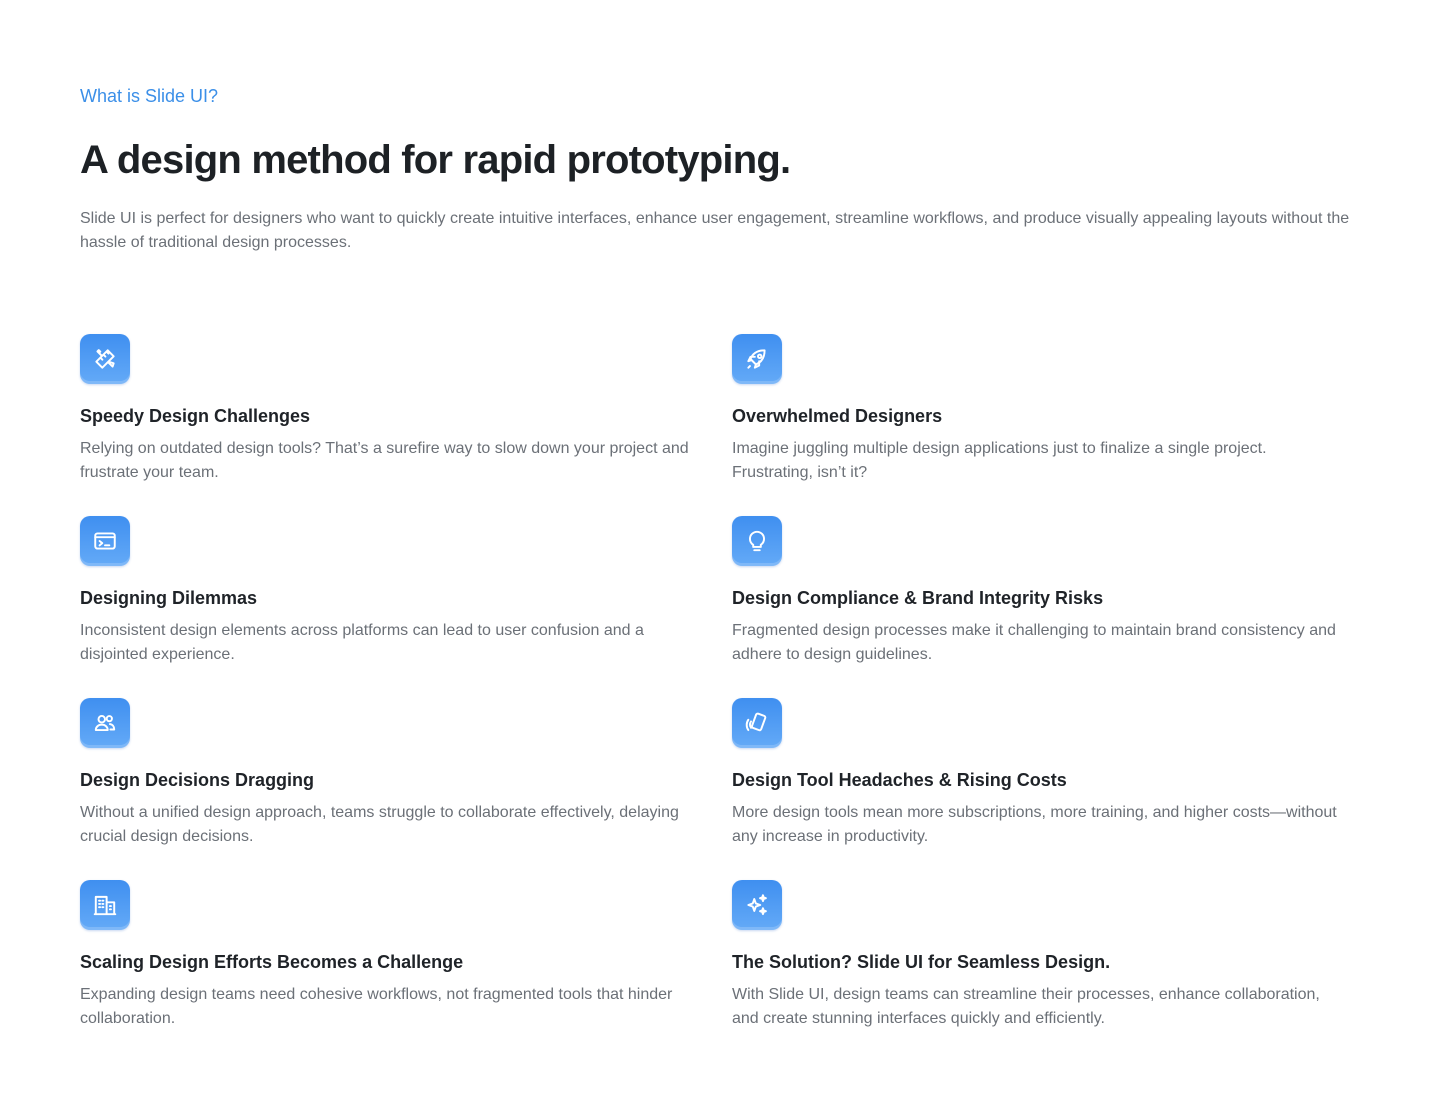  What do you see at coordinates (757, 541) in the screenshot?
I see `lightbulb-icon` at bounding box center [757, 541].